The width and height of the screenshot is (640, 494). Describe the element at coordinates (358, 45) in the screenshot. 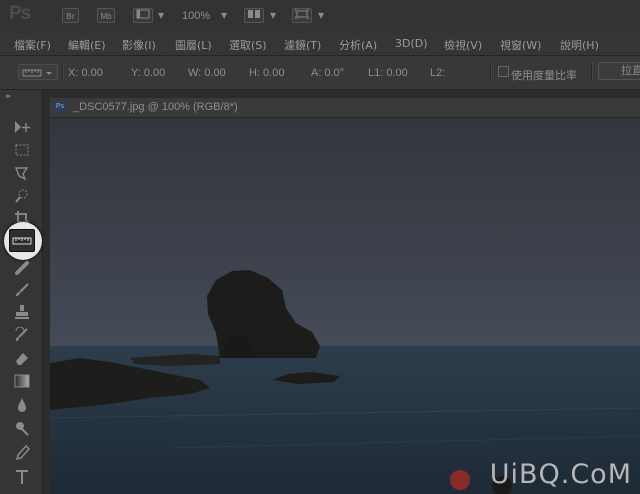

I see `menu-analysis: 分析(A)` at that location.